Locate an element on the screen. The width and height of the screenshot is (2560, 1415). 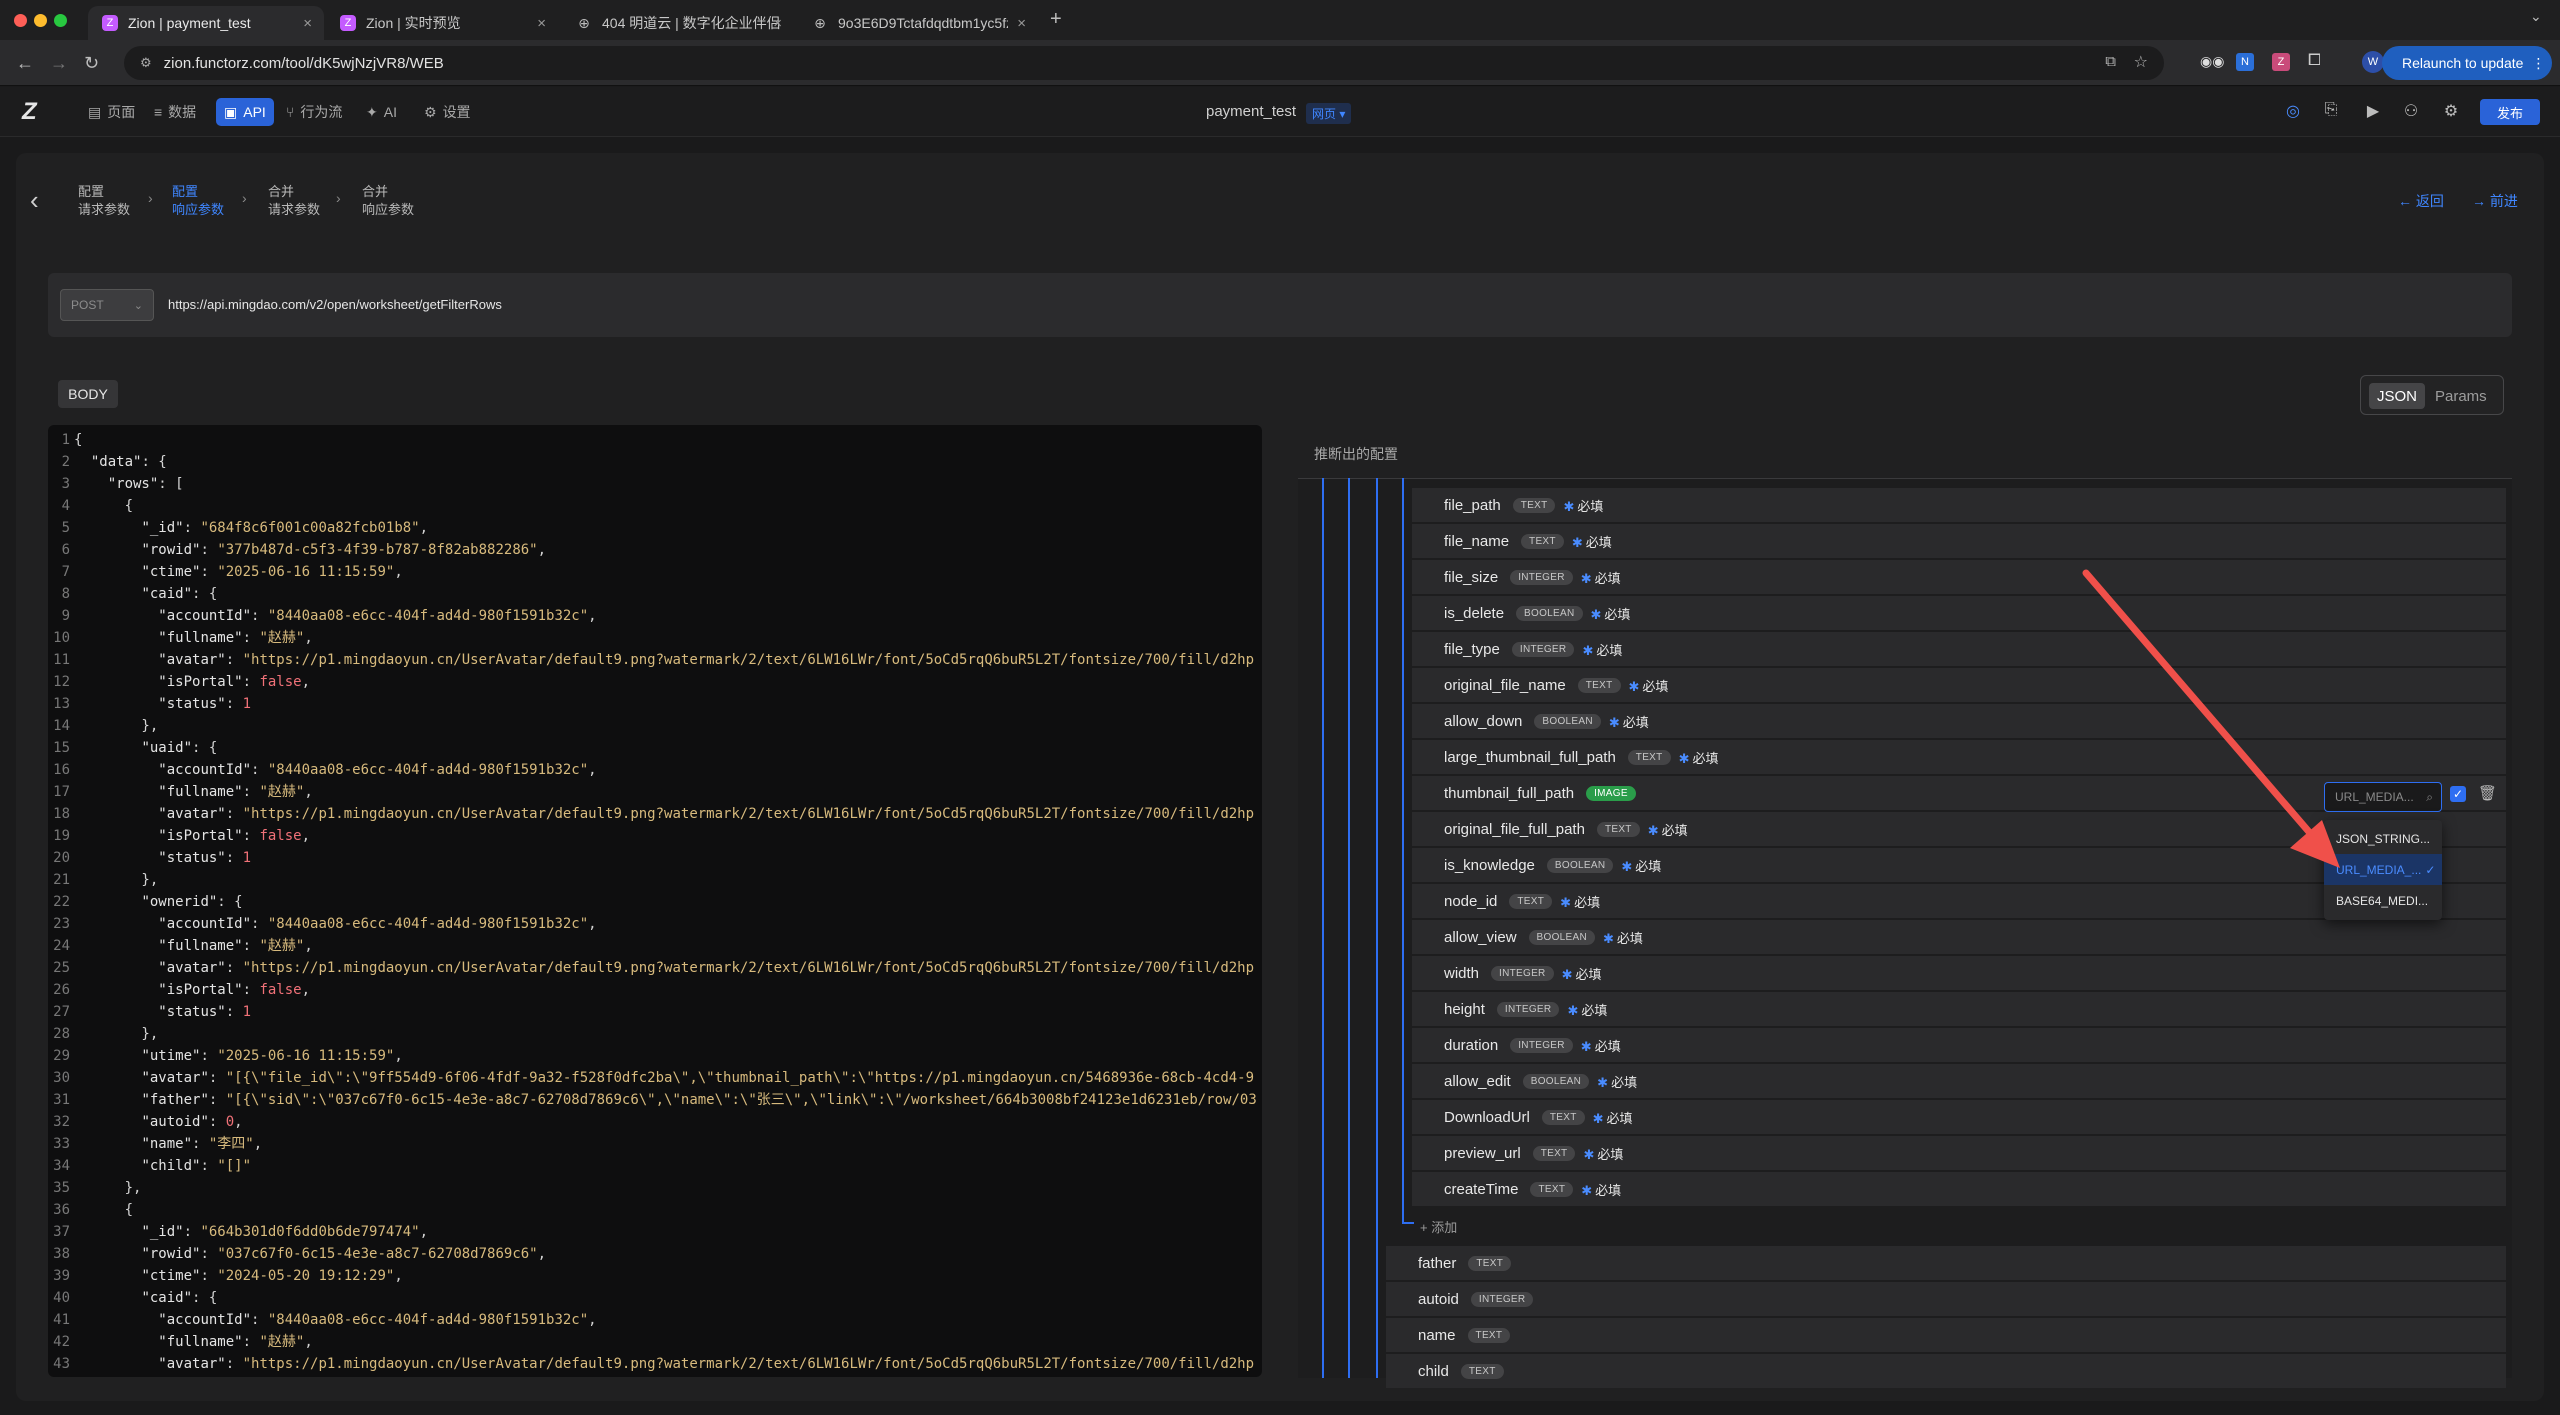
clipboard-icon: ⎘ is located at coordinates (2331, 112).